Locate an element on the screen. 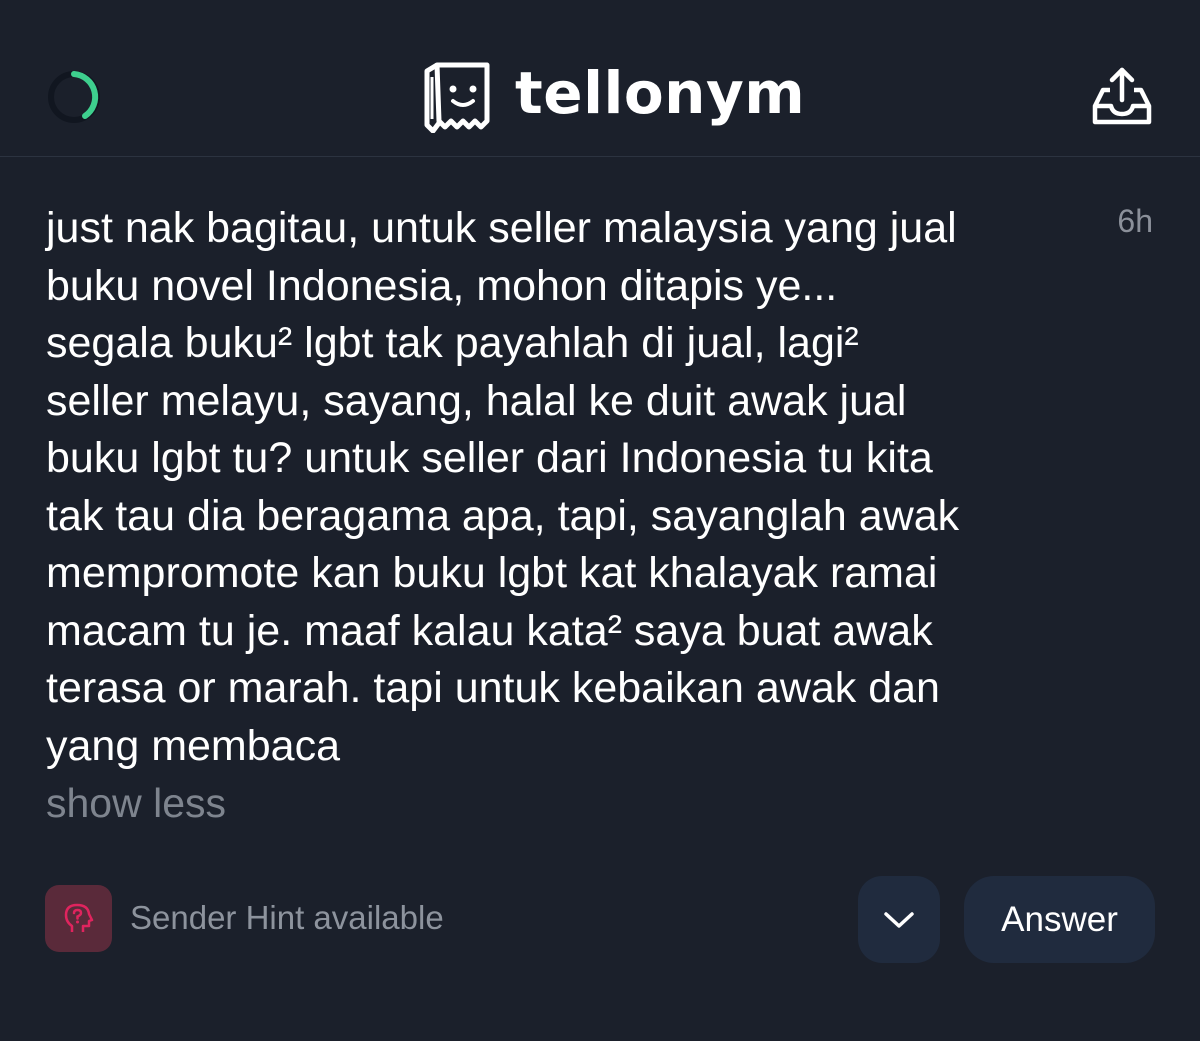 This screenshot has height=1041, width=1200. chevron-down-icon is located at coordinates (899, 919).